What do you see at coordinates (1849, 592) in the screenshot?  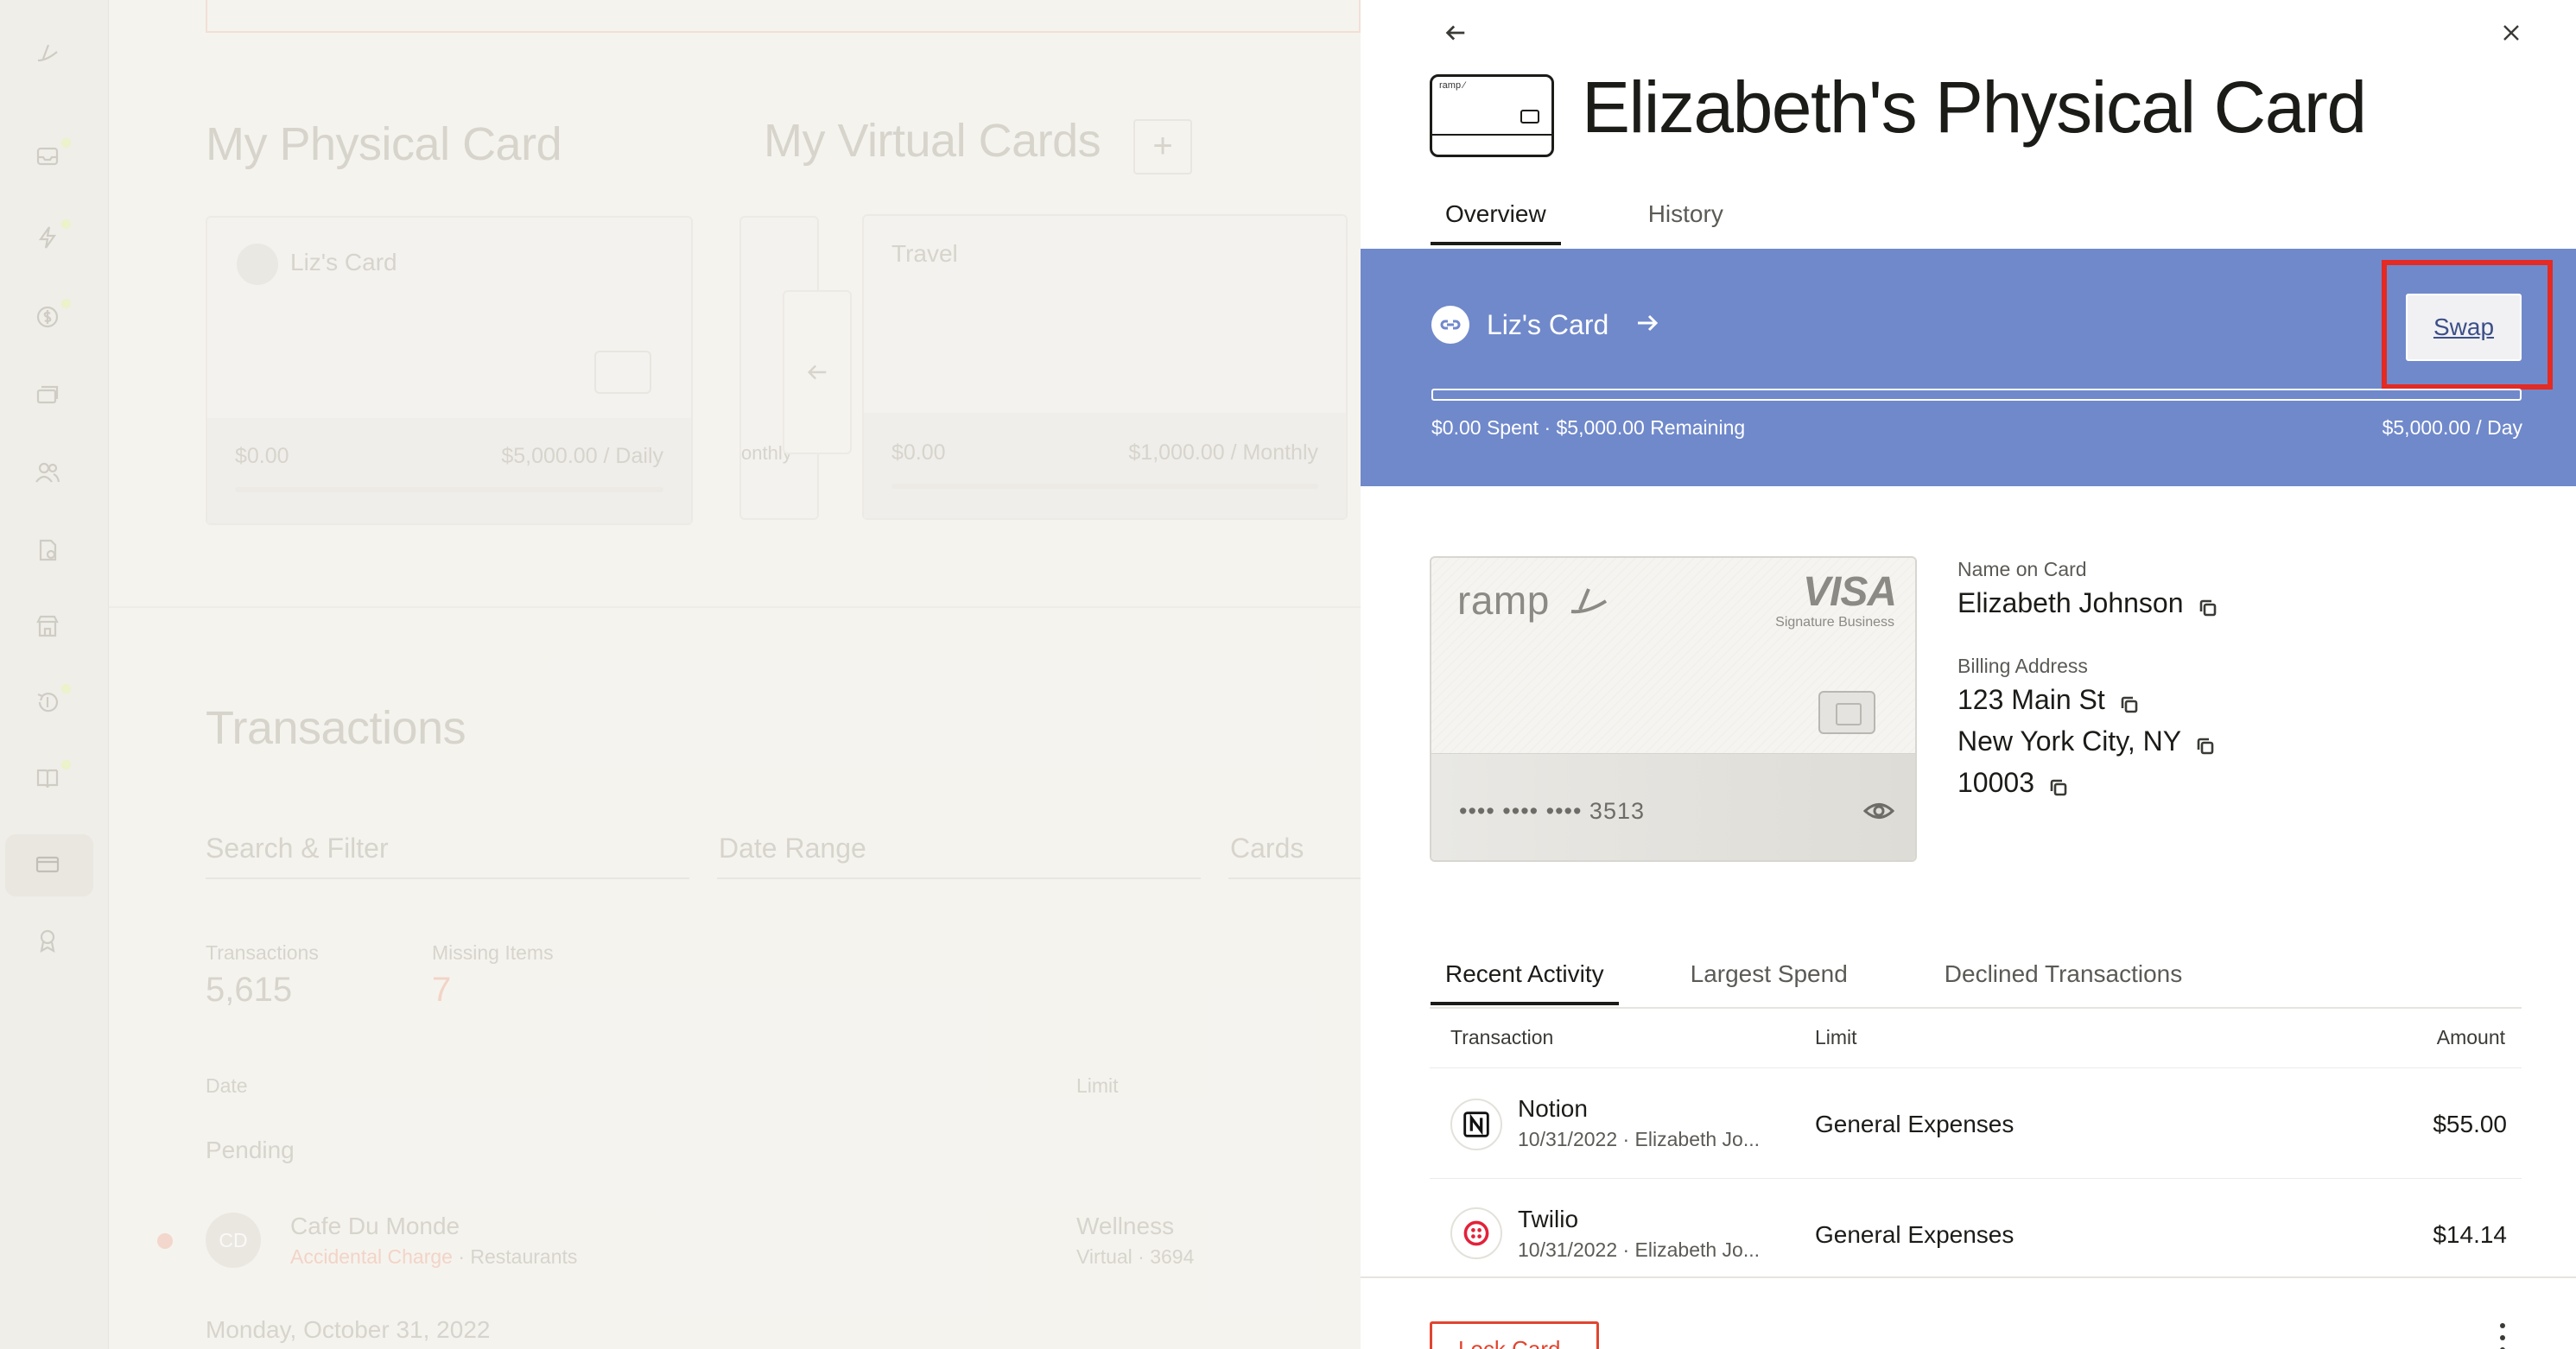 I see `card-network: VISA` at bounding box center [1849, 592].